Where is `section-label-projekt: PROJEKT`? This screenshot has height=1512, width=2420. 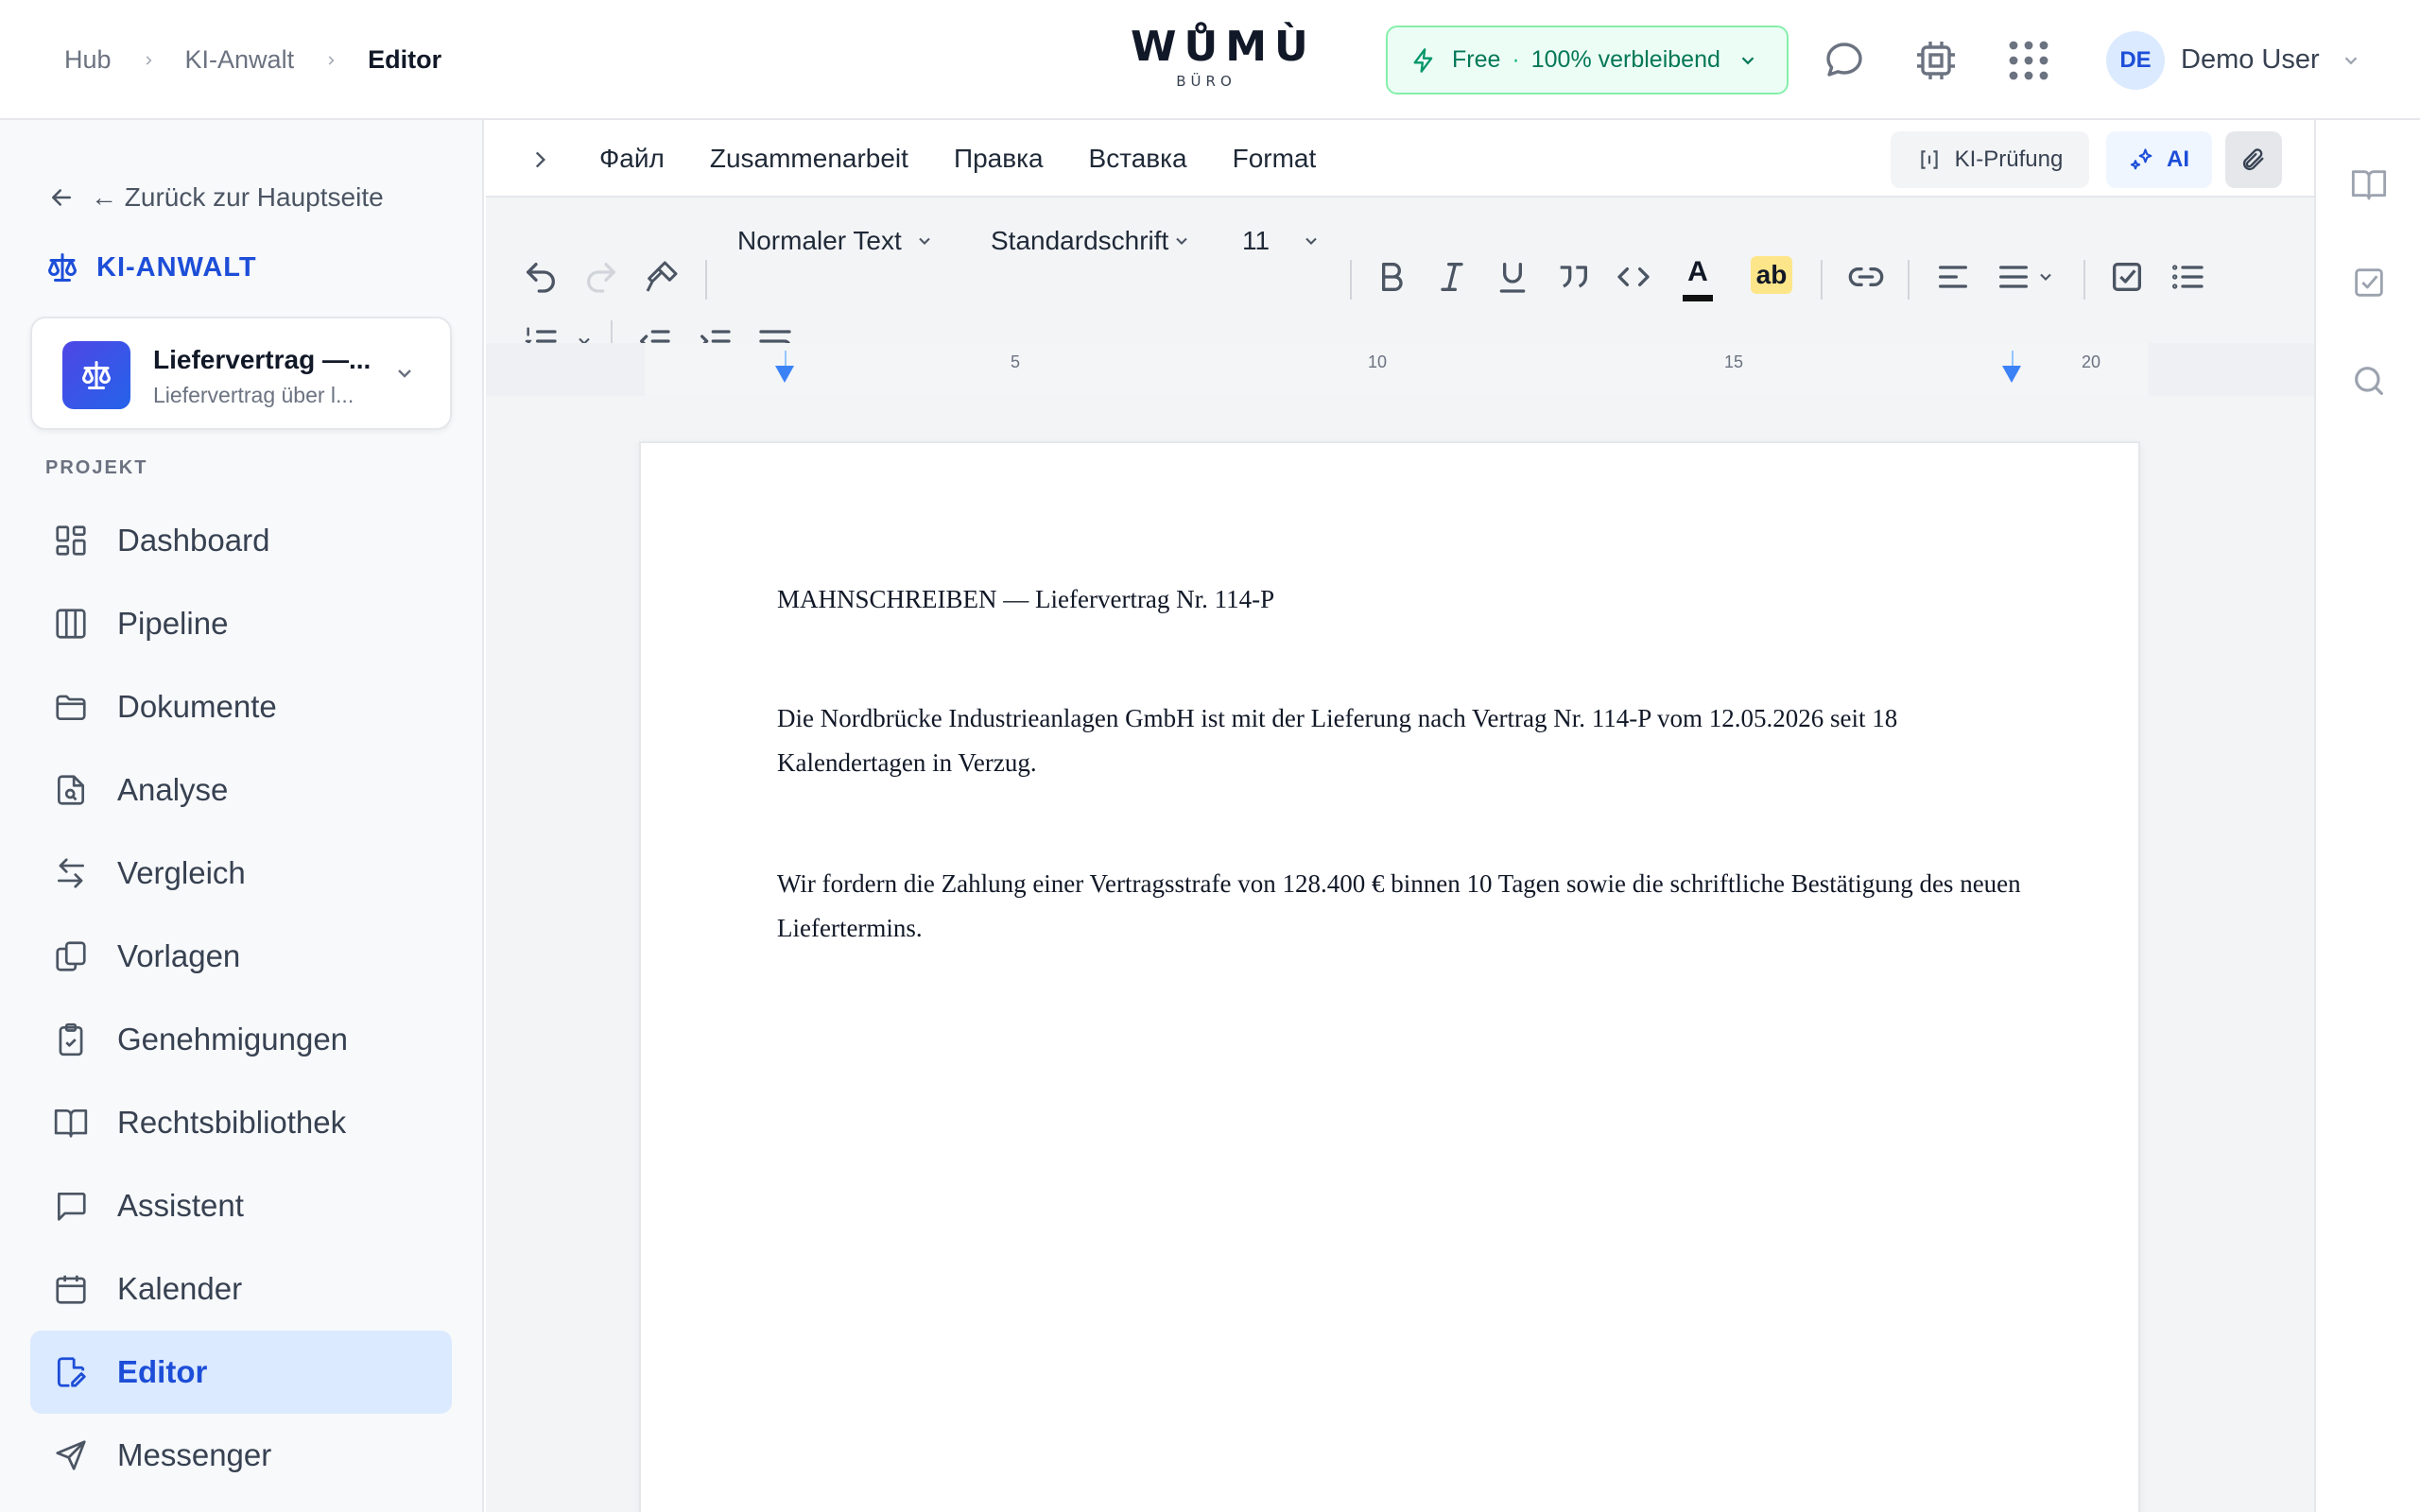
section-label-projekt: PROJEKT is located at coordinates (96, 467).